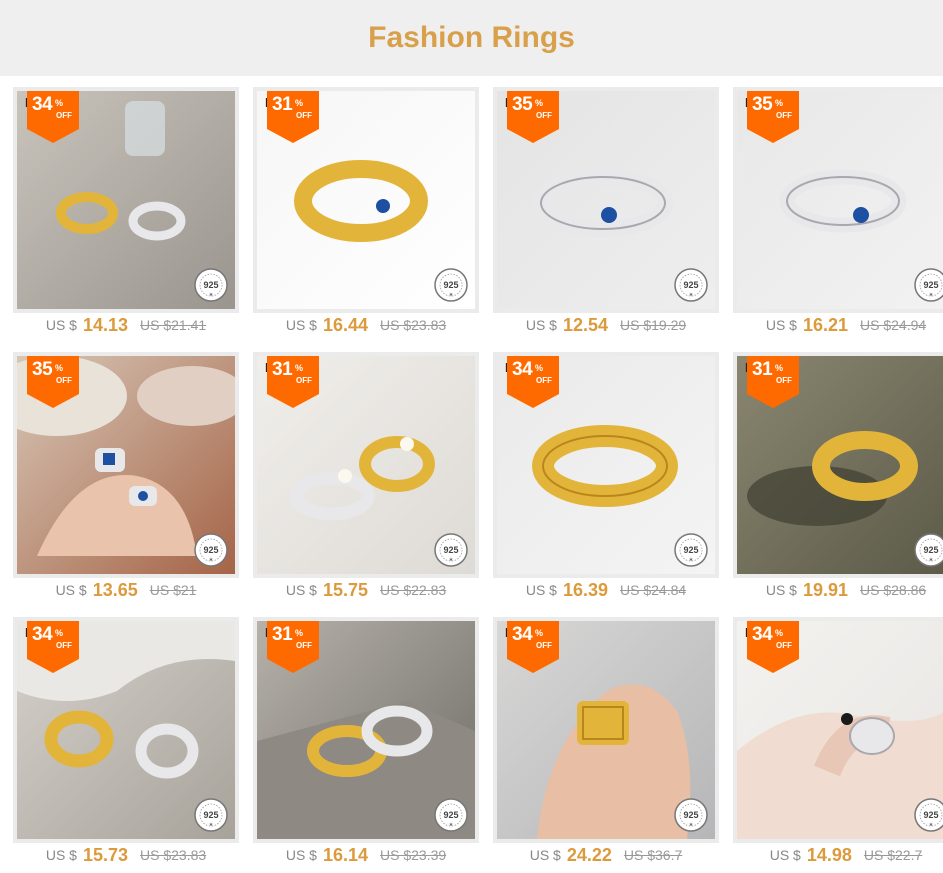  I want to click on sale-price: 15.73, so click(105, 854).